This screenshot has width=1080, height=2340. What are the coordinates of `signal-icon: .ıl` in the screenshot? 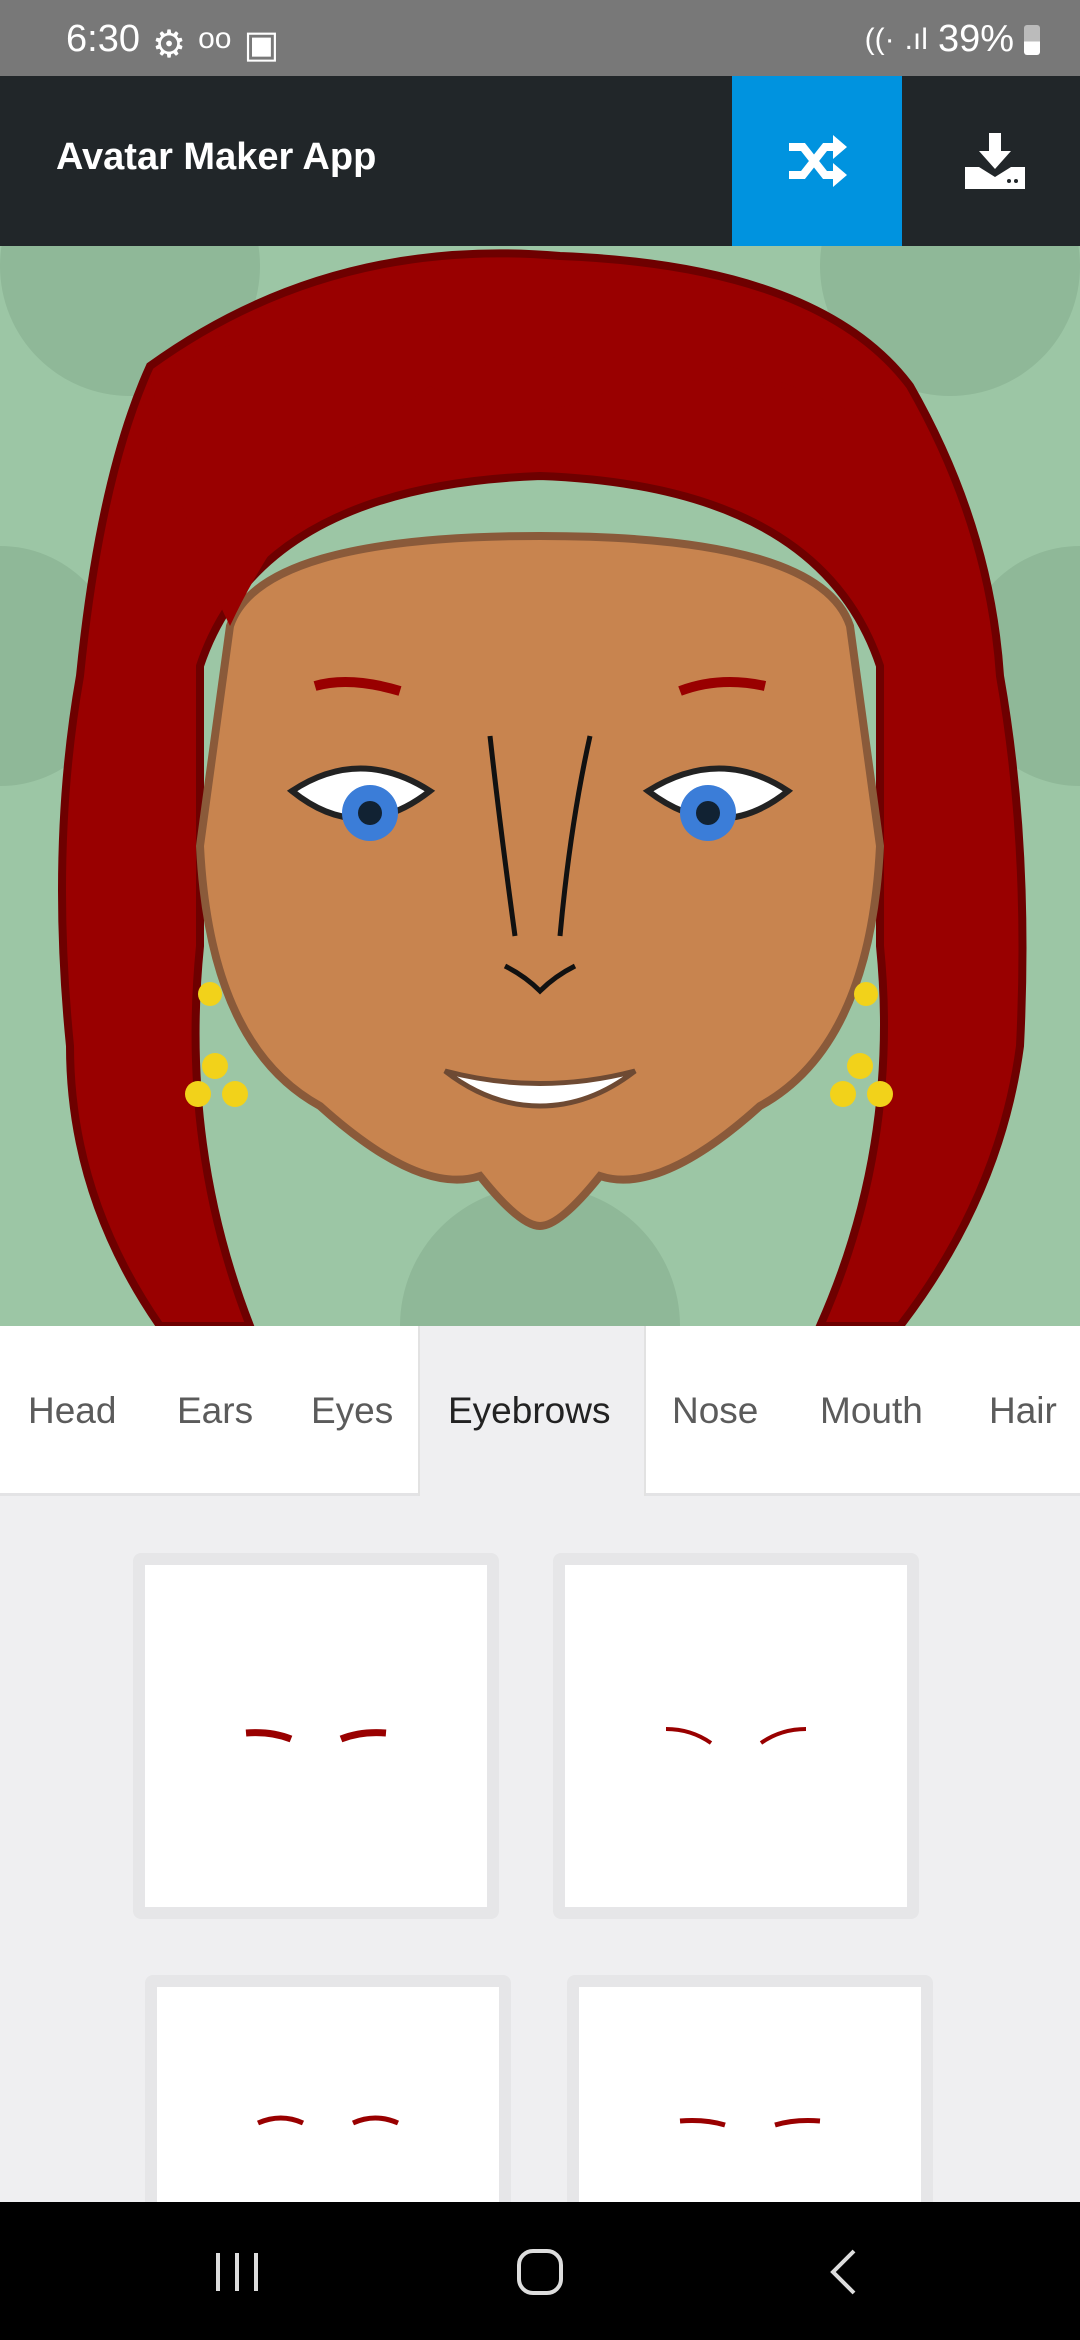 It's located at (916, 39).